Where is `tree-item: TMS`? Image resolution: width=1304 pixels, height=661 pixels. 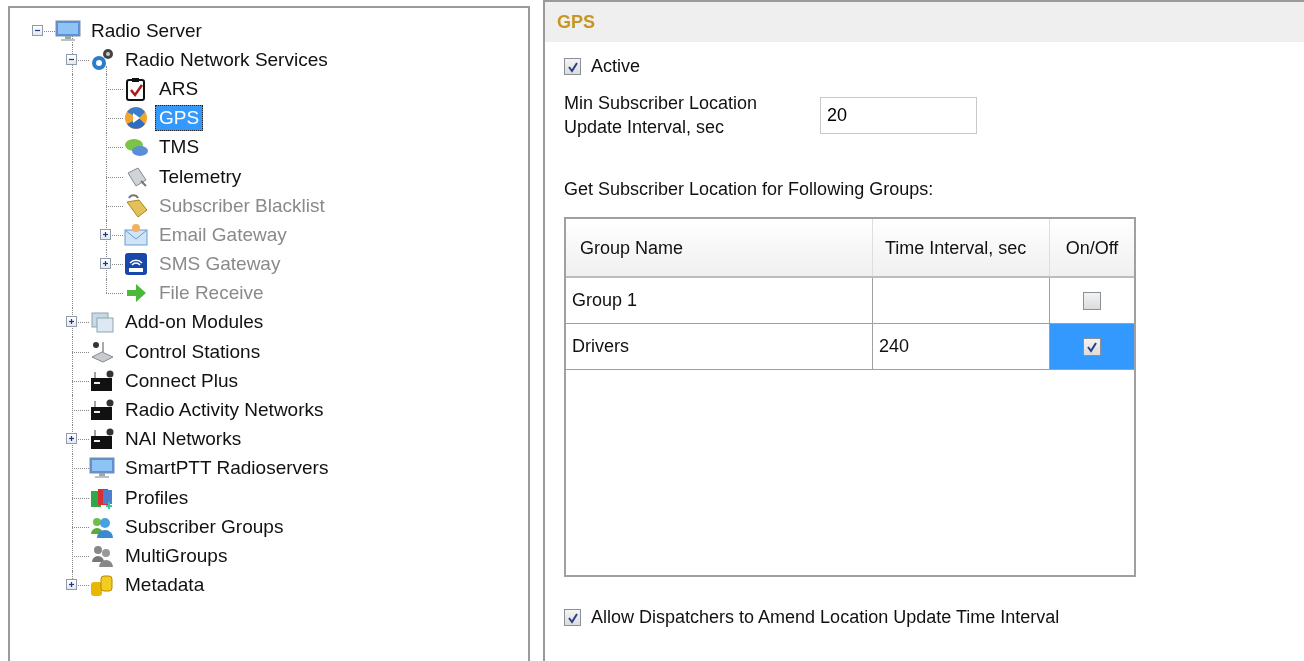
tree-item: TMS is located at coordinates (179, 147).